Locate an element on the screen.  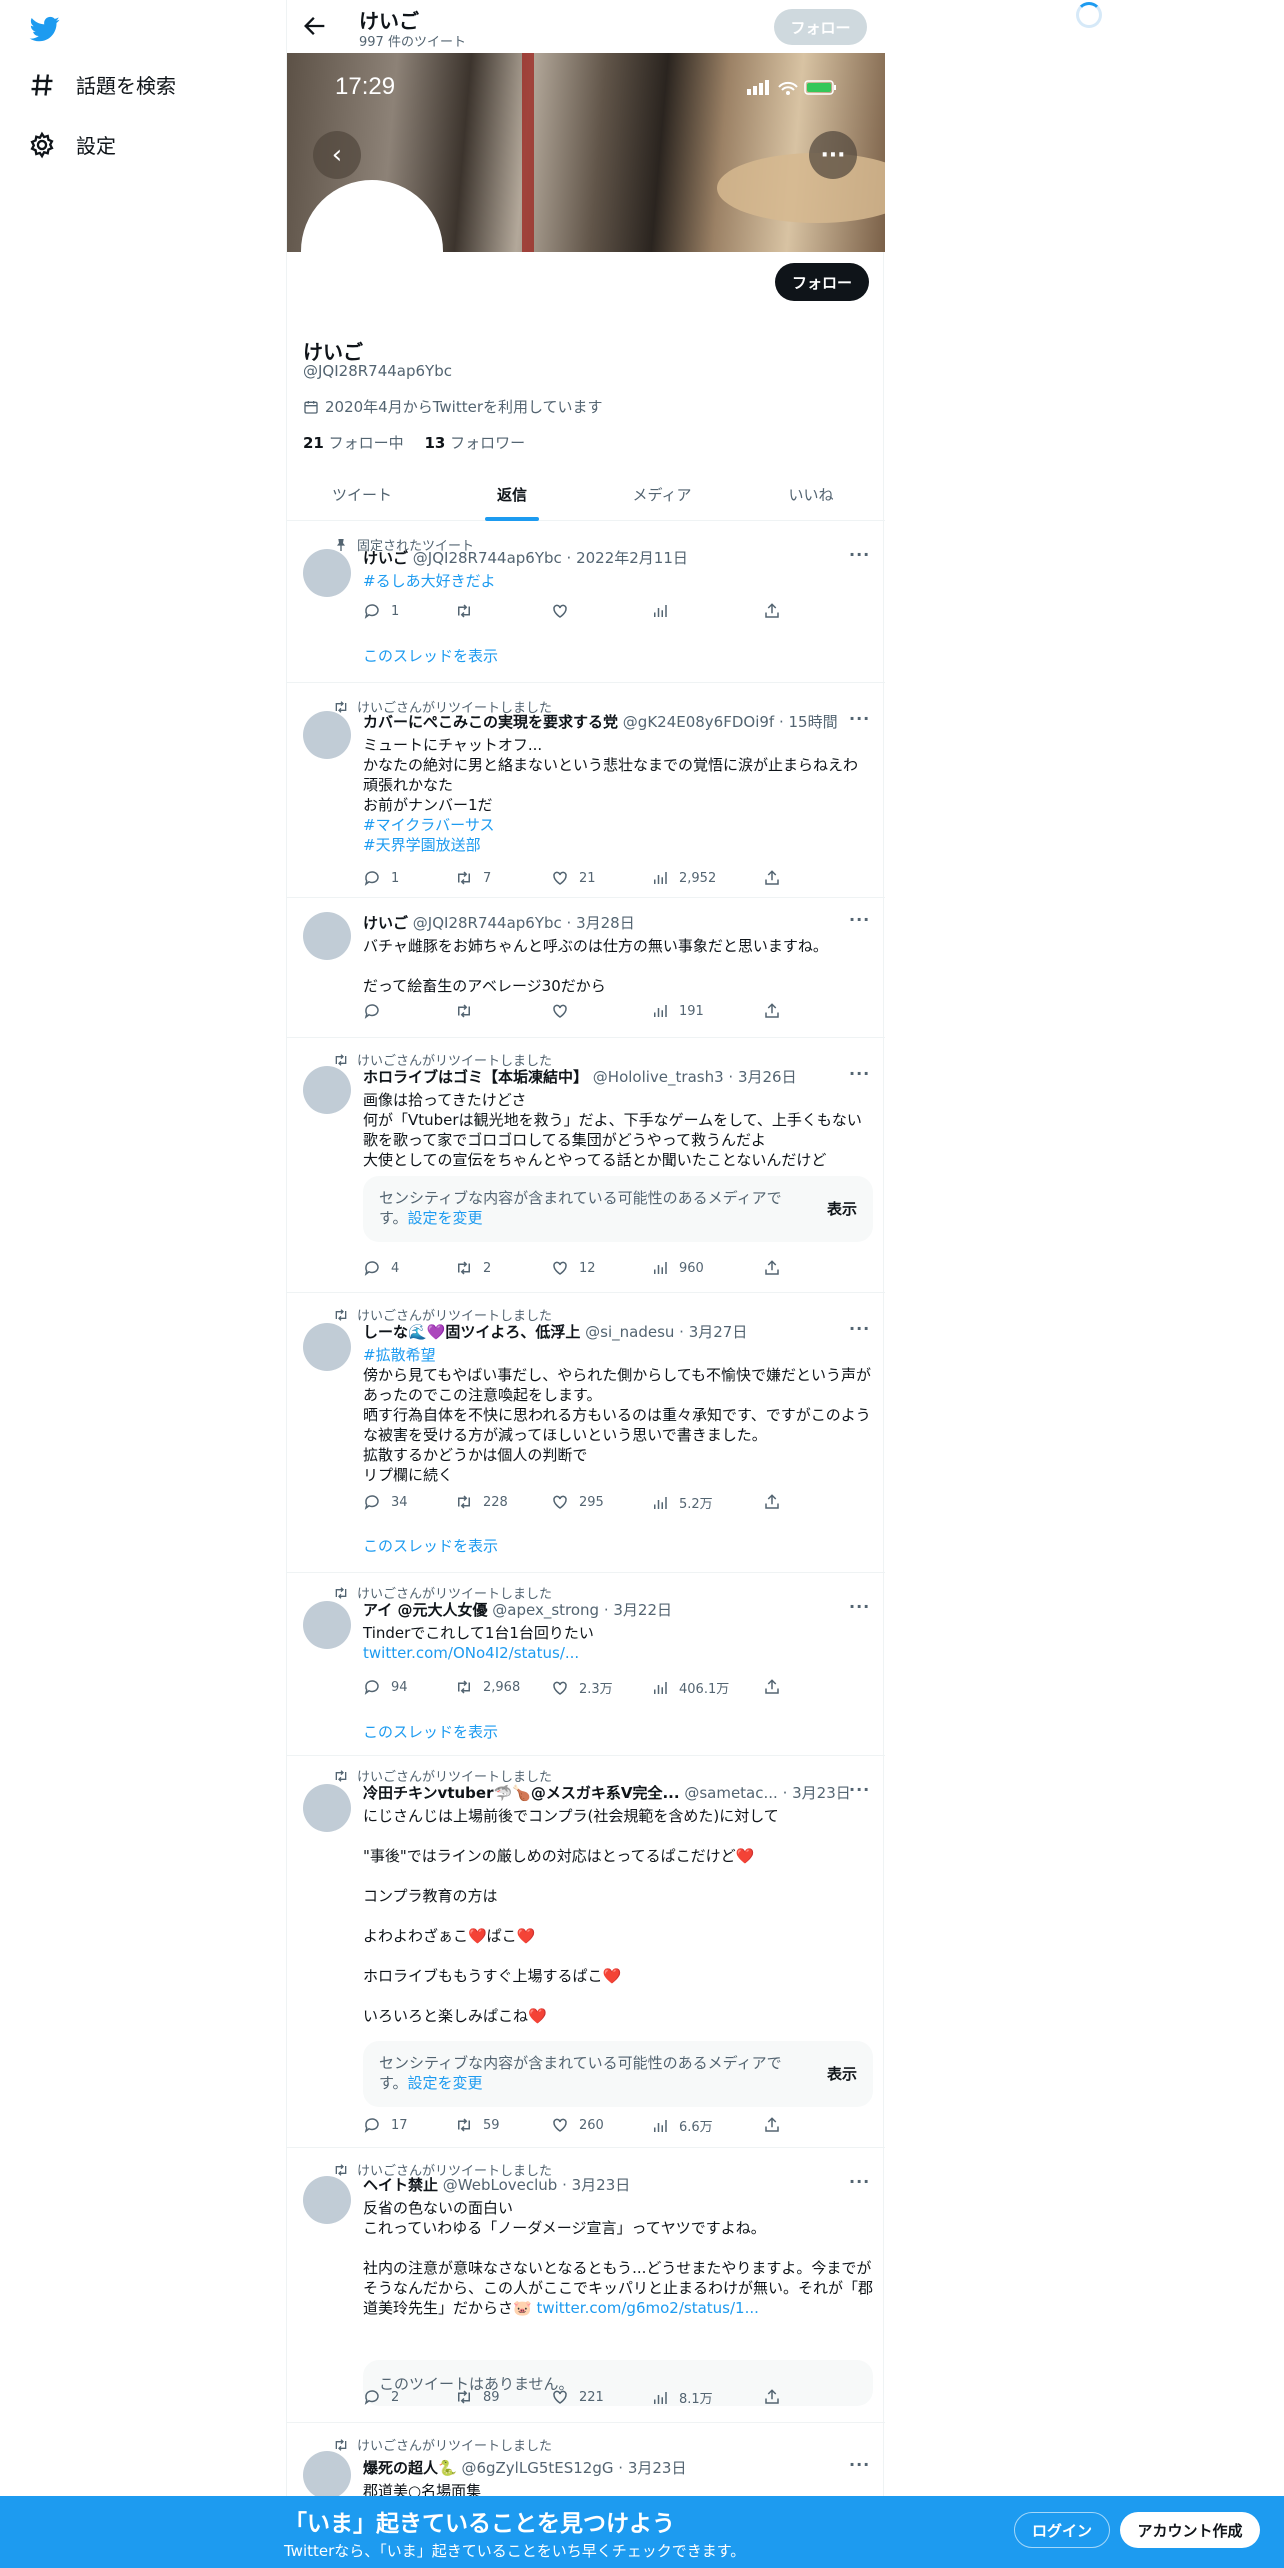
hashtag-link: #るしあ大好きだよ is located at coordinates (618, 581).